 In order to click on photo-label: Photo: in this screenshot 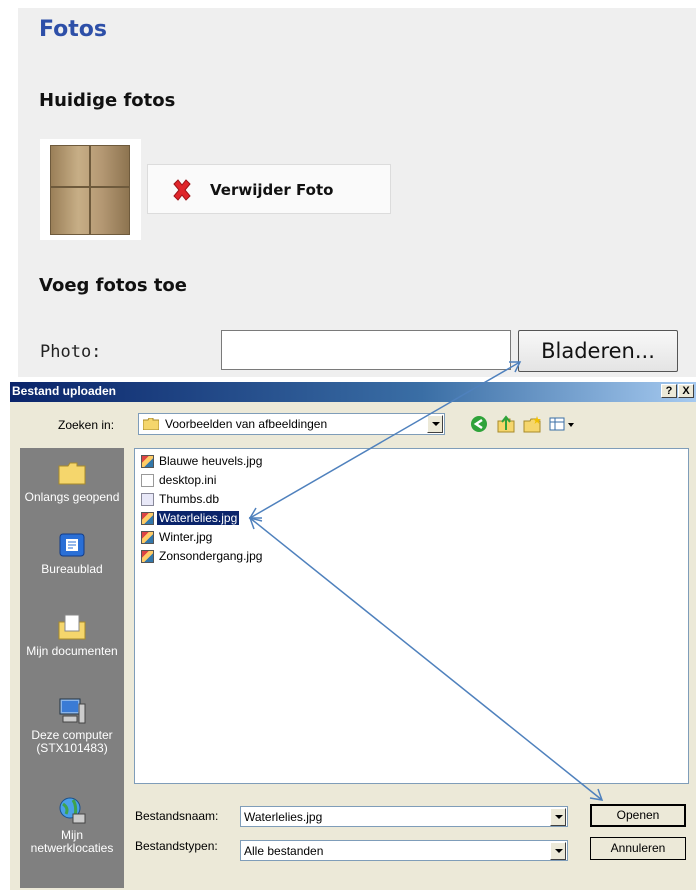, I will do `click(71, 352)`.